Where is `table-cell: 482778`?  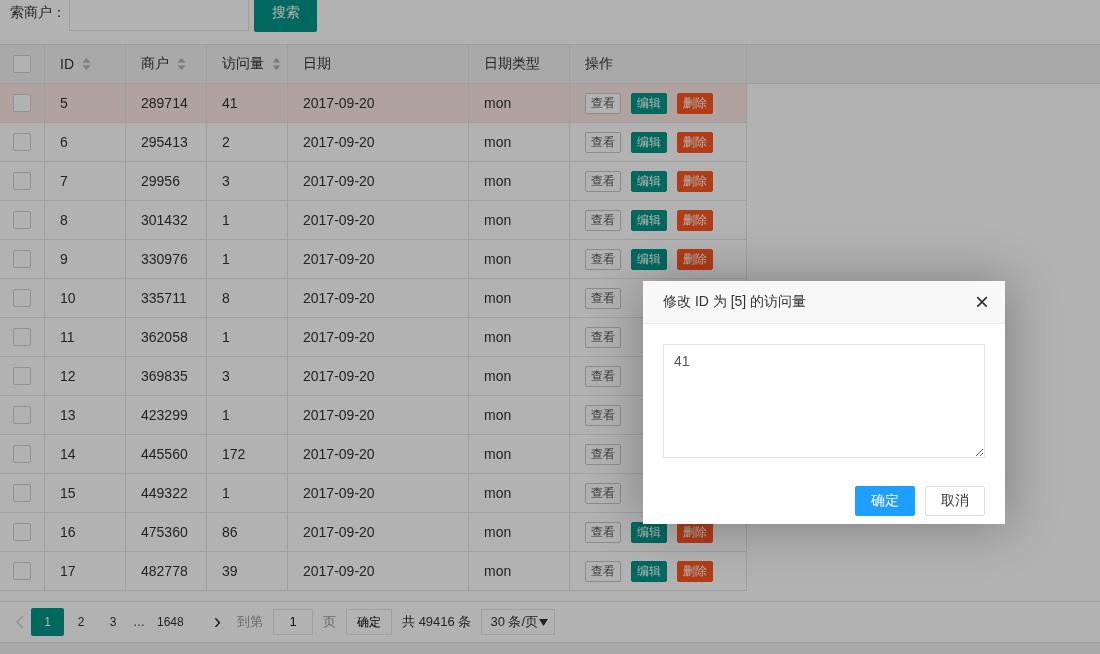 table-cell: 482778 is located at coordinates (164, 571).